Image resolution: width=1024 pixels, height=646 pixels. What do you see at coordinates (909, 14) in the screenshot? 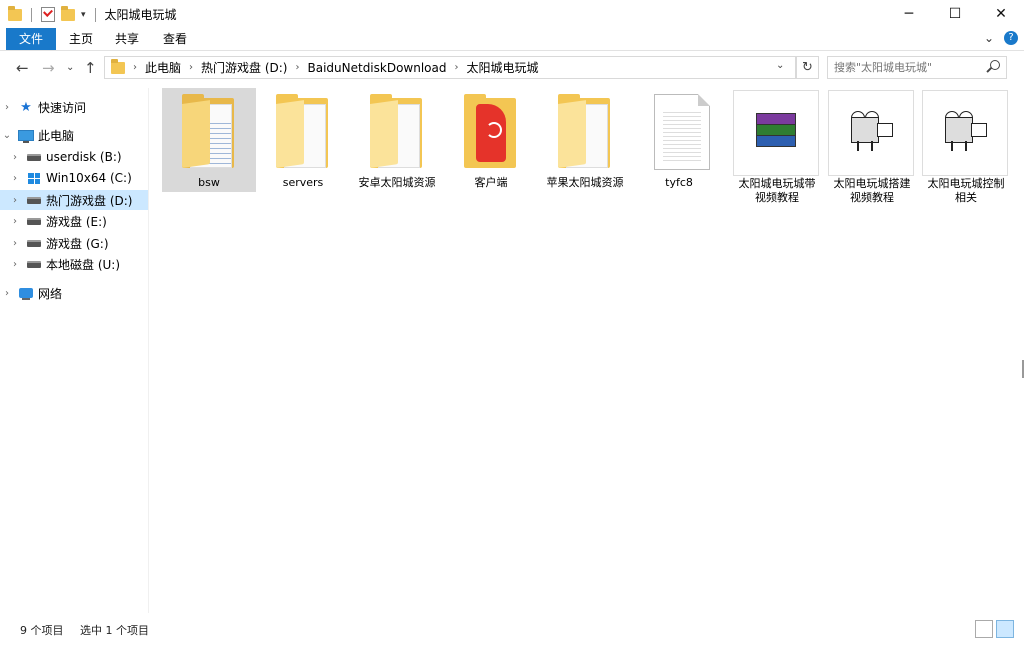
I see `minimize-button: ─` at bounding box center [909, 14].